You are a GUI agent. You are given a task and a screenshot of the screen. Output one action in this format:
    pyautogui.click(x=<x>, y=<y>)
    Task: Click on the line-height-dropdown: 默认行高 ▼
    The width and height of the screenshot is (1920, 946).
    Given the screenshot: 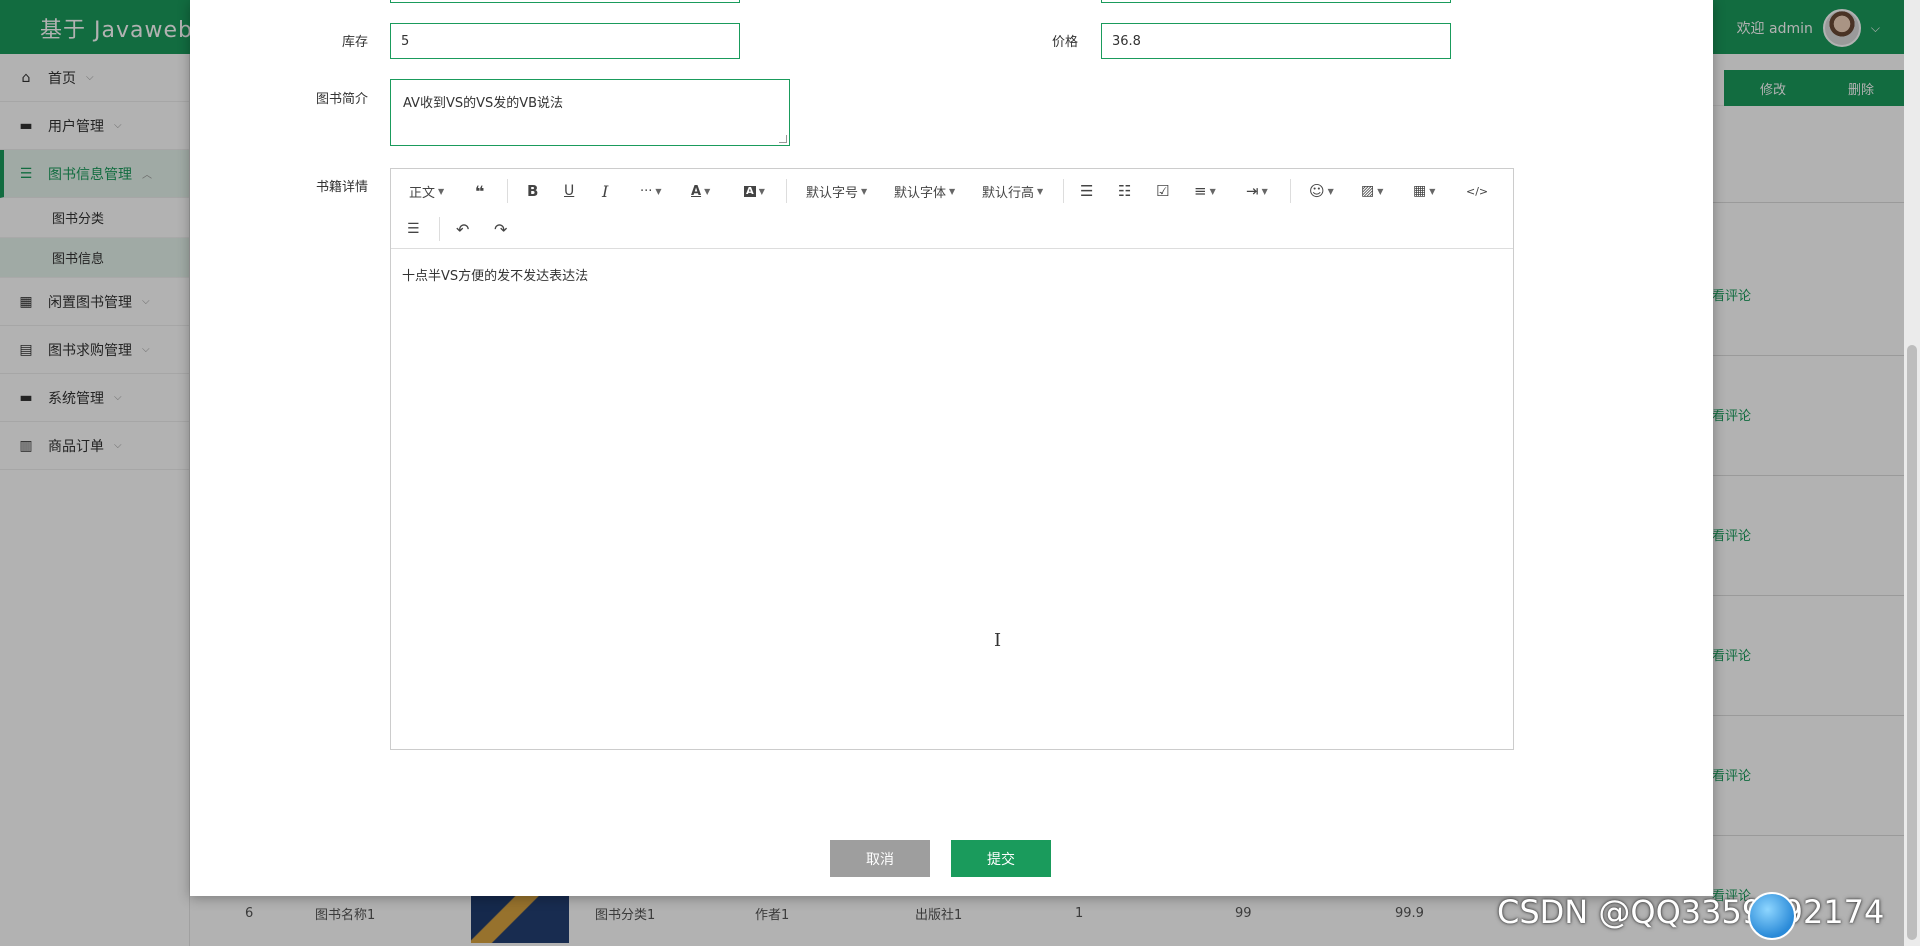 What is the action you would take?
    pyautogui.click(x=1012, y=191)
    